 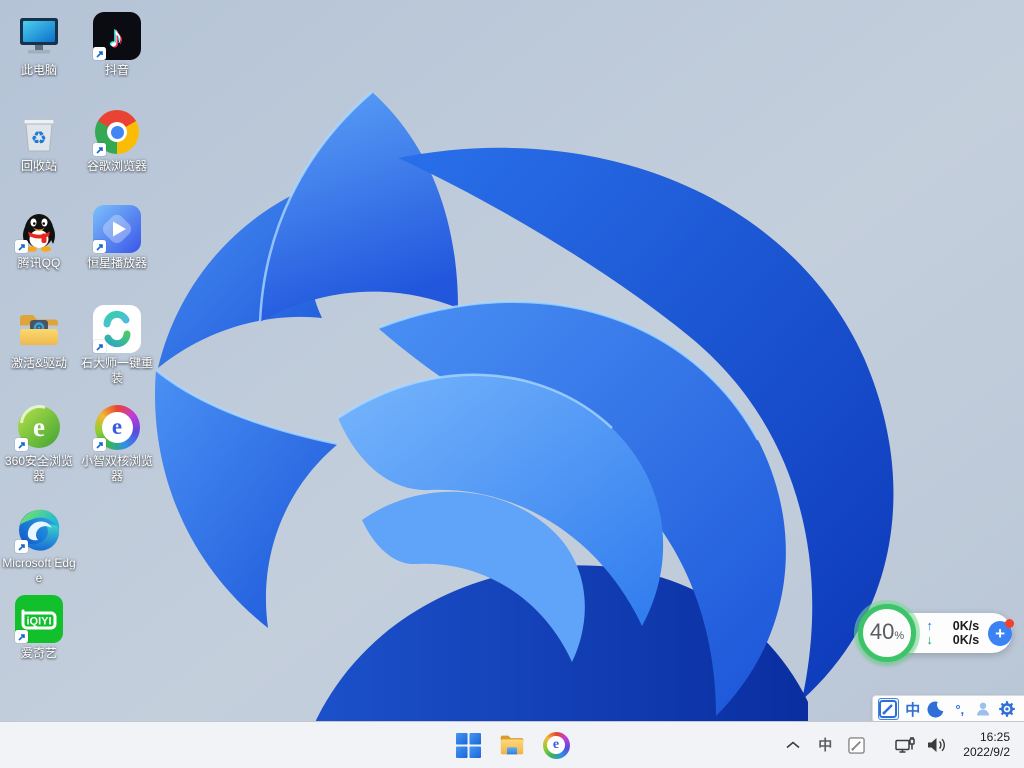 I want to click on desktop-icon-iqiyi: iQIYI 爱奇艺, so click(x=39, y=628).